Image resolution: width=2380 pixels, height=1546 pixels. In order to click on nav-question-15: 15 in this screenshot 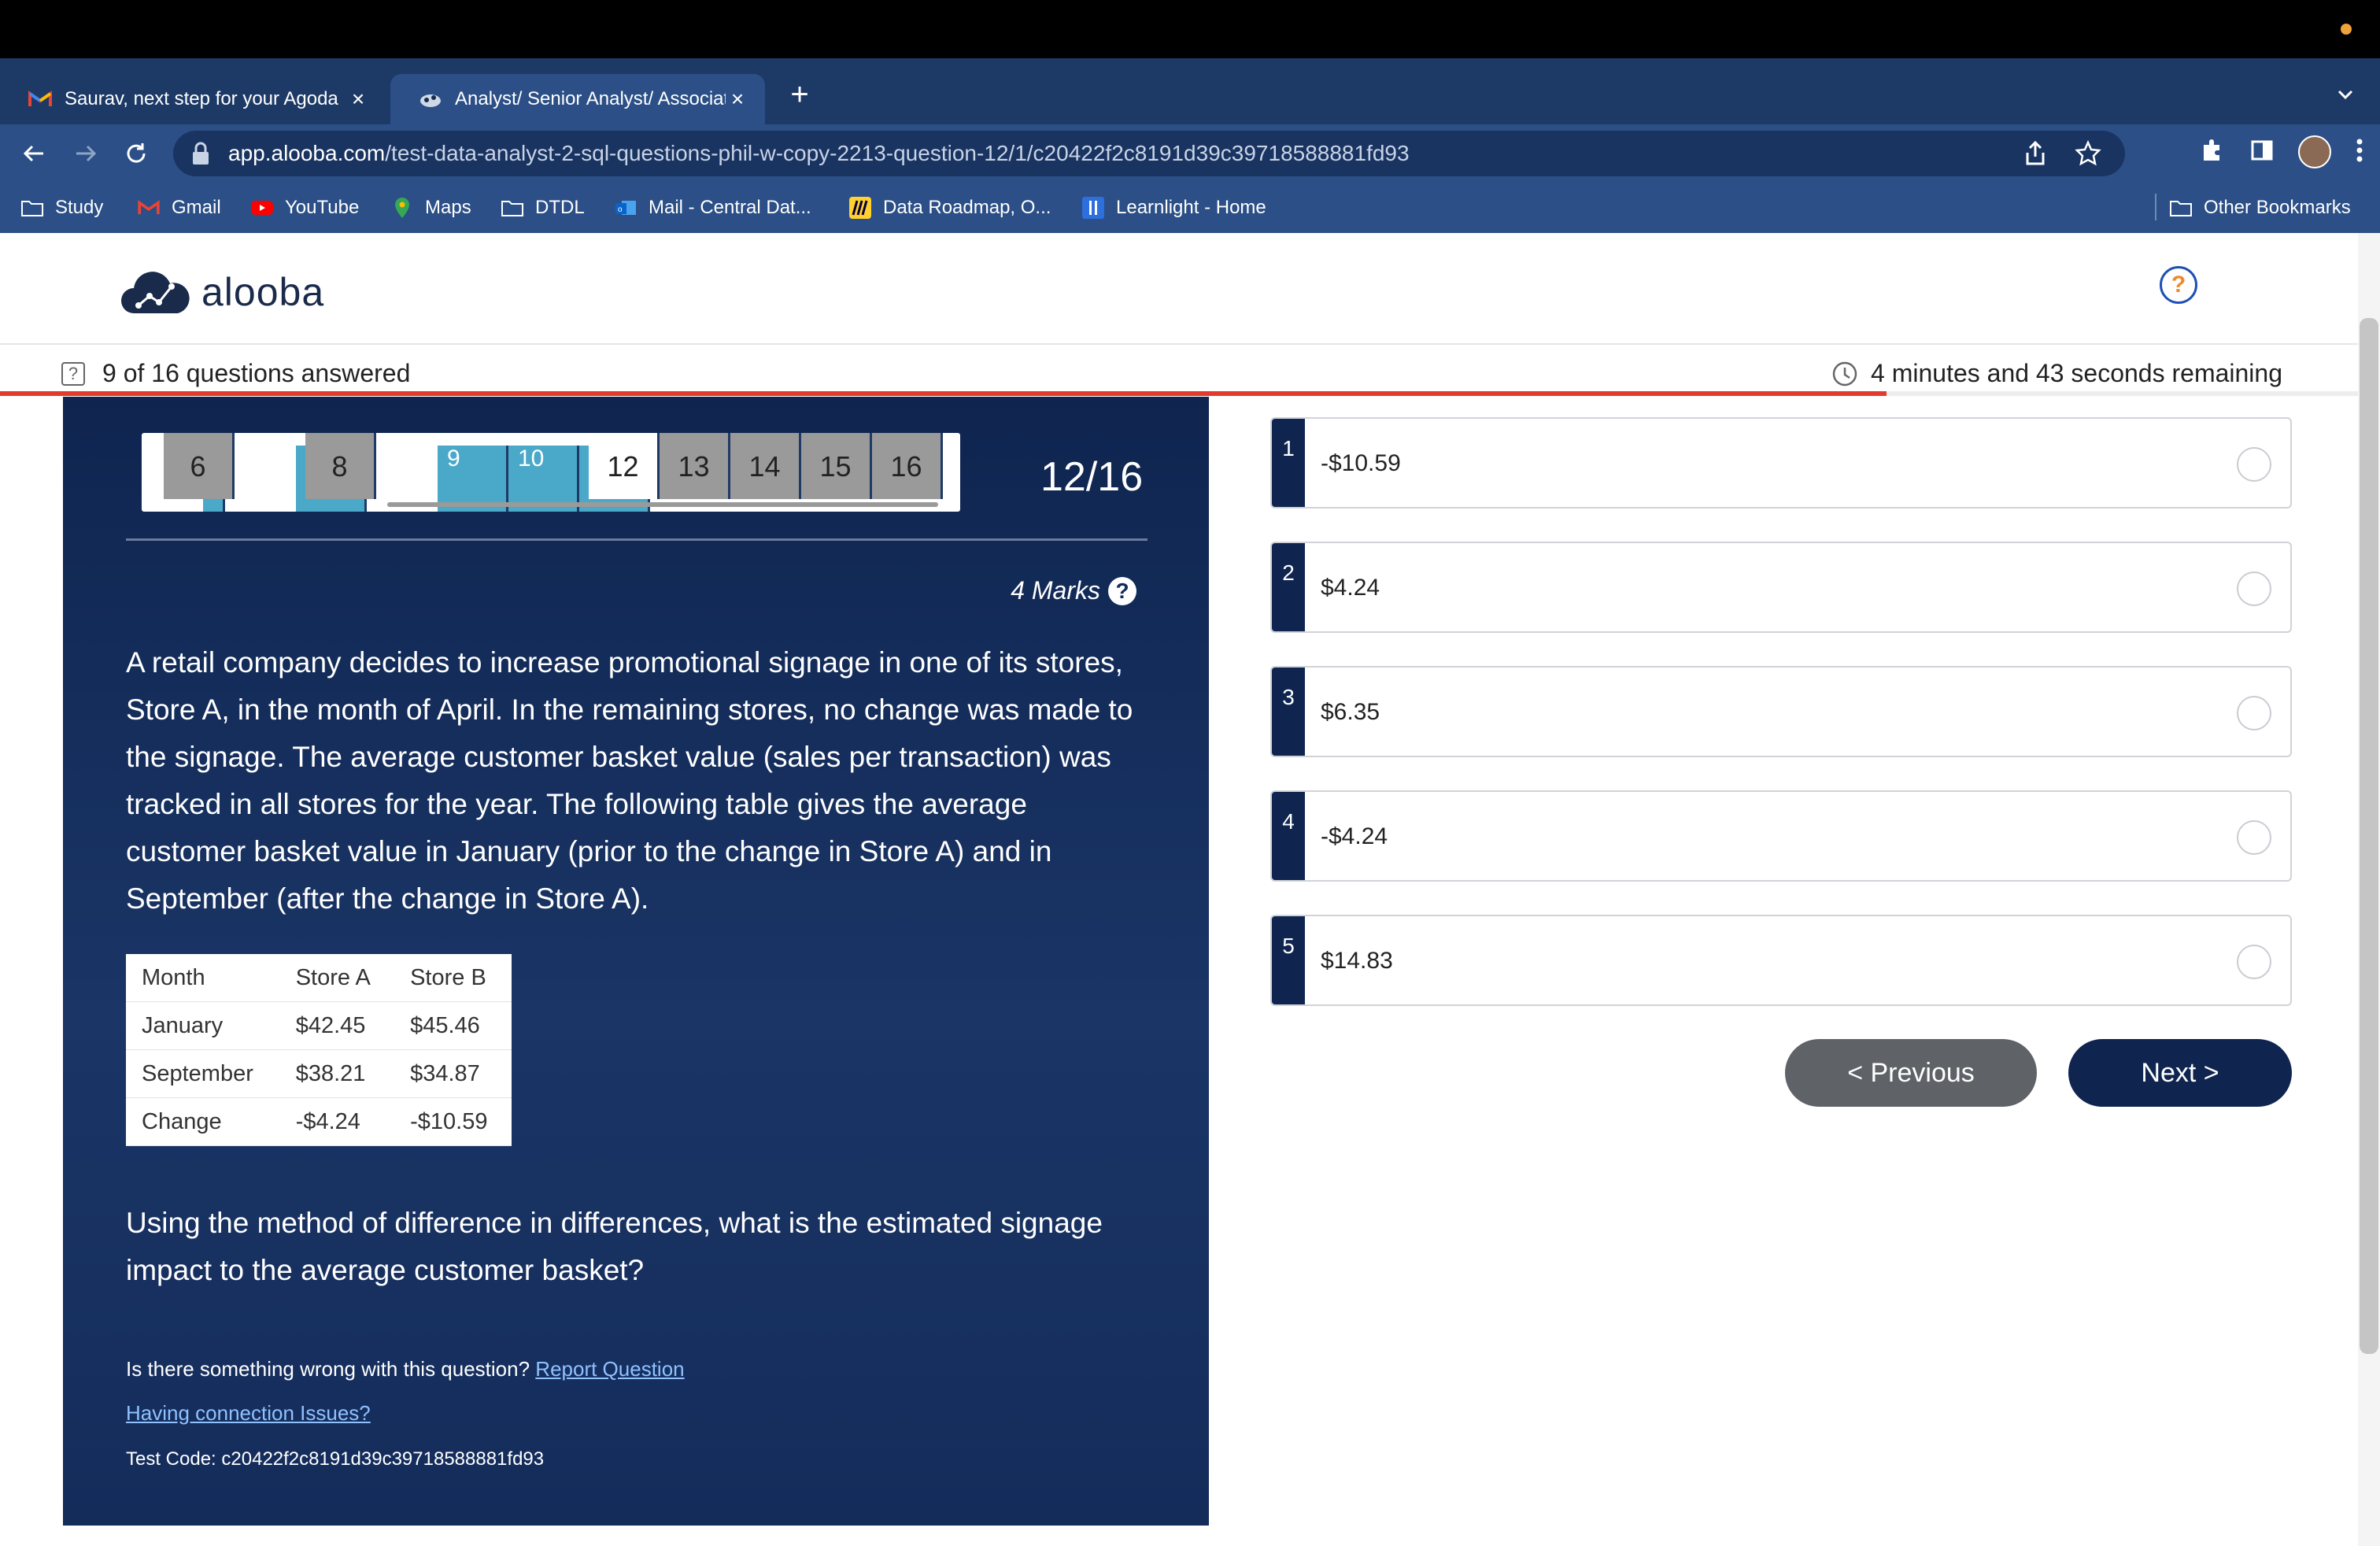, I will do `click(836, 466)`.